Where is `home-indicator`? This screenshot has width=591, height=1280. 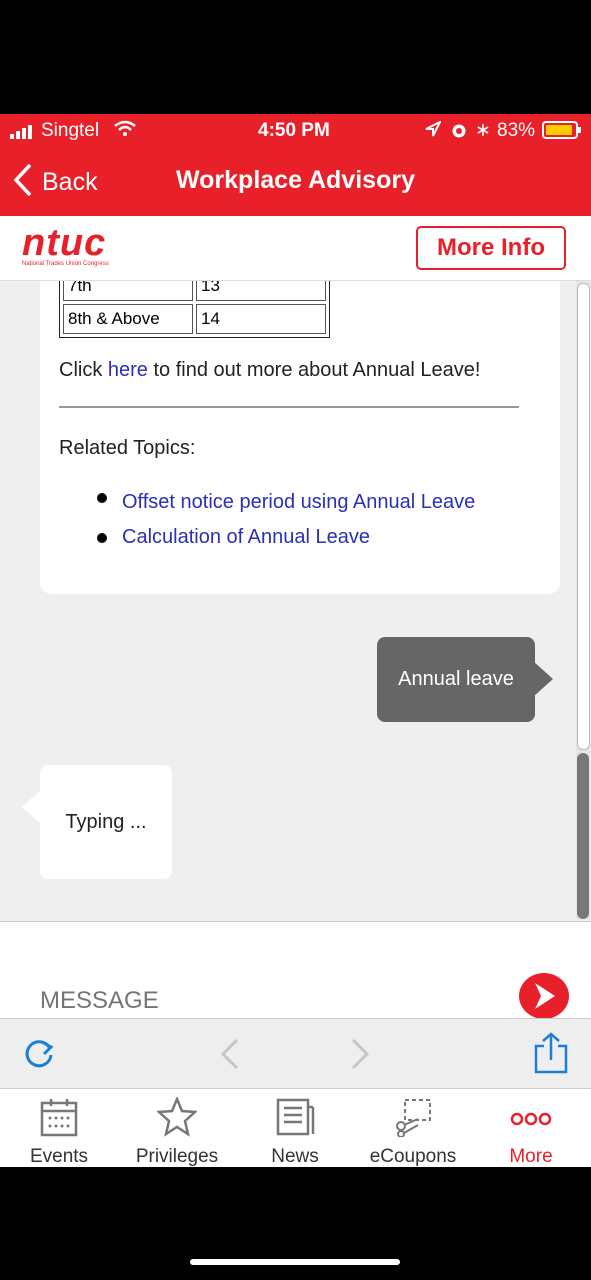
home-indicator is located at coordinates (295, 1262).